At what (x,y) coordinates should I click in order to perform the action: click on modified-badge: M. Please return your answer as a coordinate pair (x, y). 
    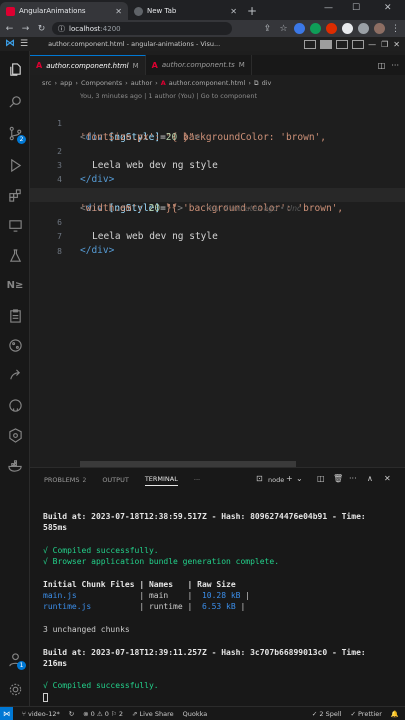
    Looking at the image, I should click on (135, 65).